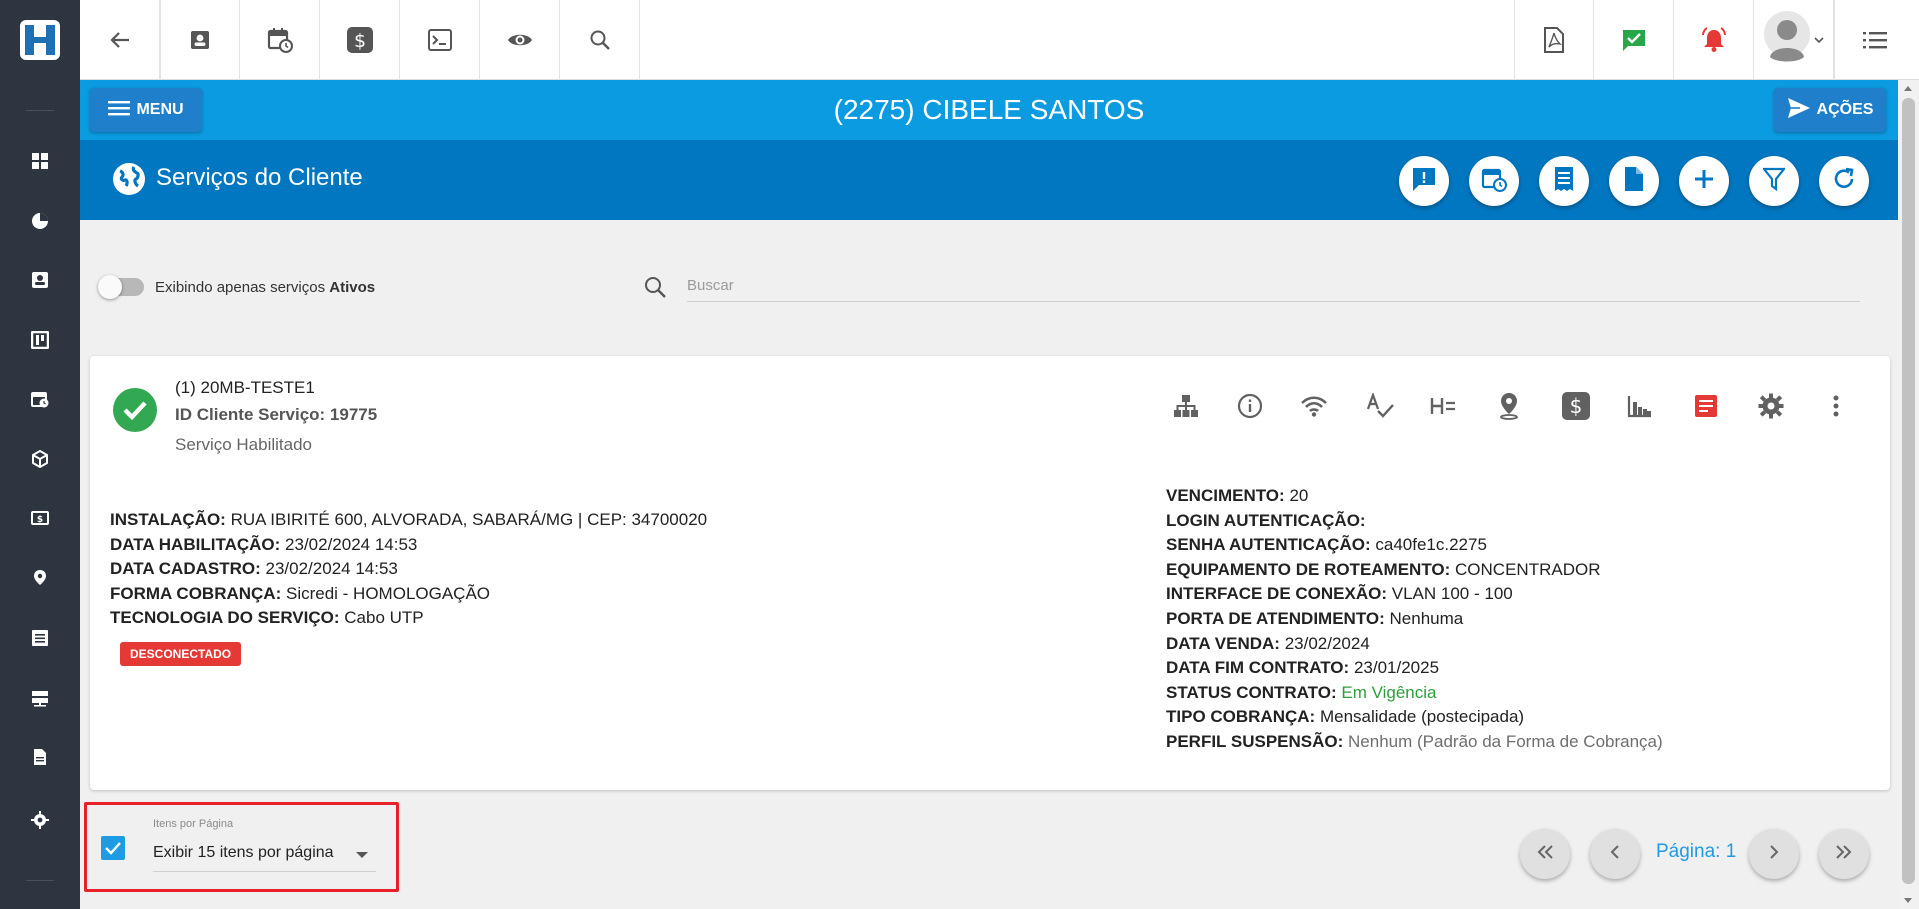  I want to click on items-per-page-value: Exibir 15 itens por página, so click(243, 852).